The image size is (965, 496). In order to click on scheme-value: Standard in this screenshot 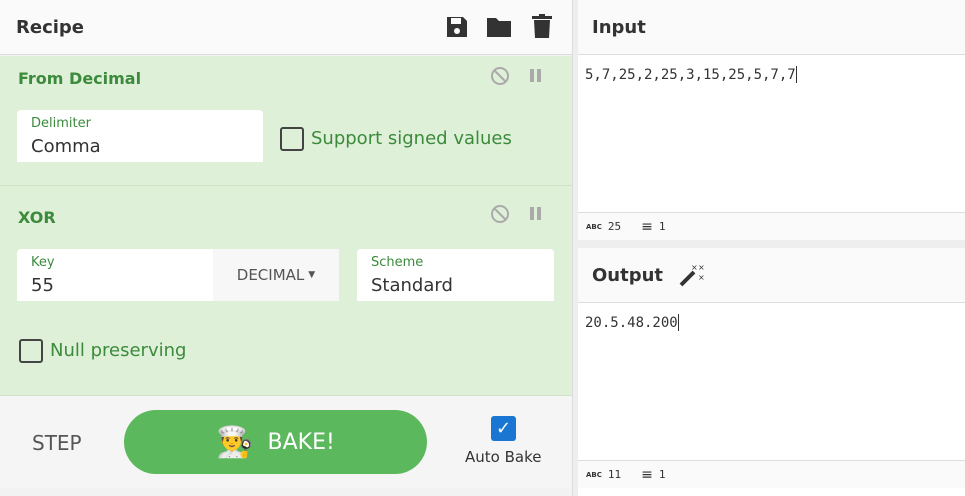, I will do `click(412, 285)`.